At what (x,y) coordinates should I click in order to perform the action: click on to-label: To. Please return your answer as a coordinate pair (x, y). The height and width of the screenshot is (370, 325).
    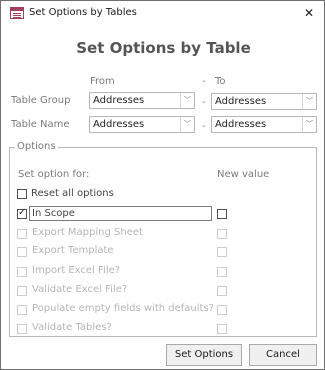
    Looking at the image, I should click on (220, 81).